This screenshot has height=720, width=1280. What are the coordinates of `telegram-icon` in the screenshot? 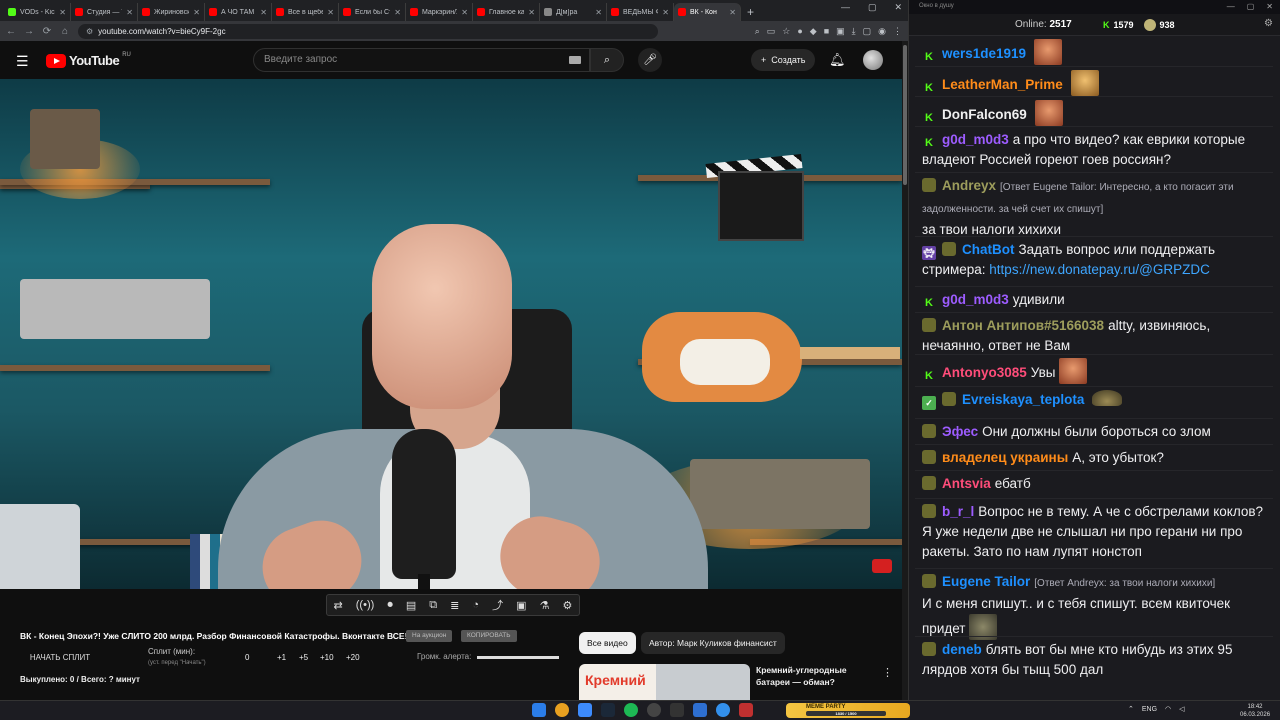 It's located at (723, 710).